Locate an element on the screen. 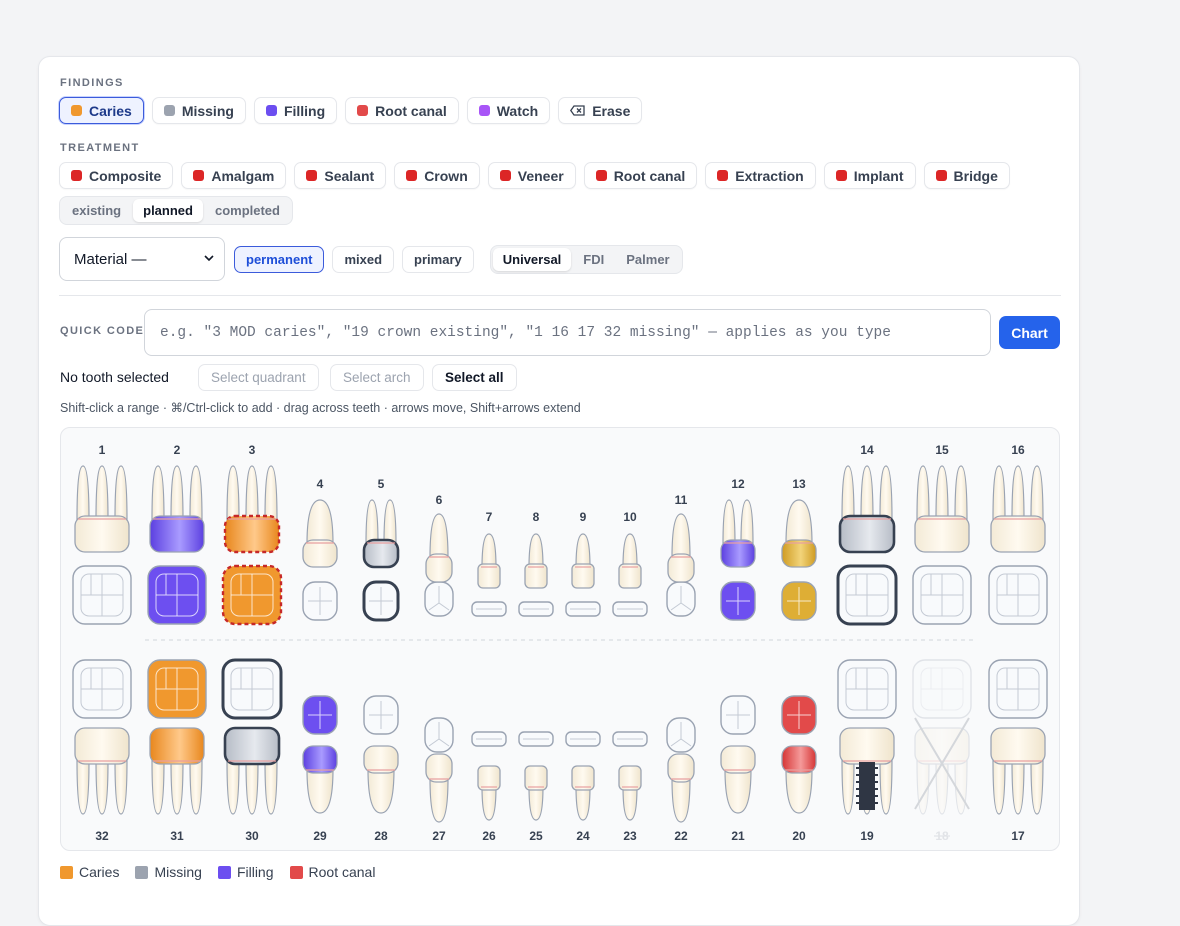  finding-filling-chip: Filling is located at coordinates (295, 110).